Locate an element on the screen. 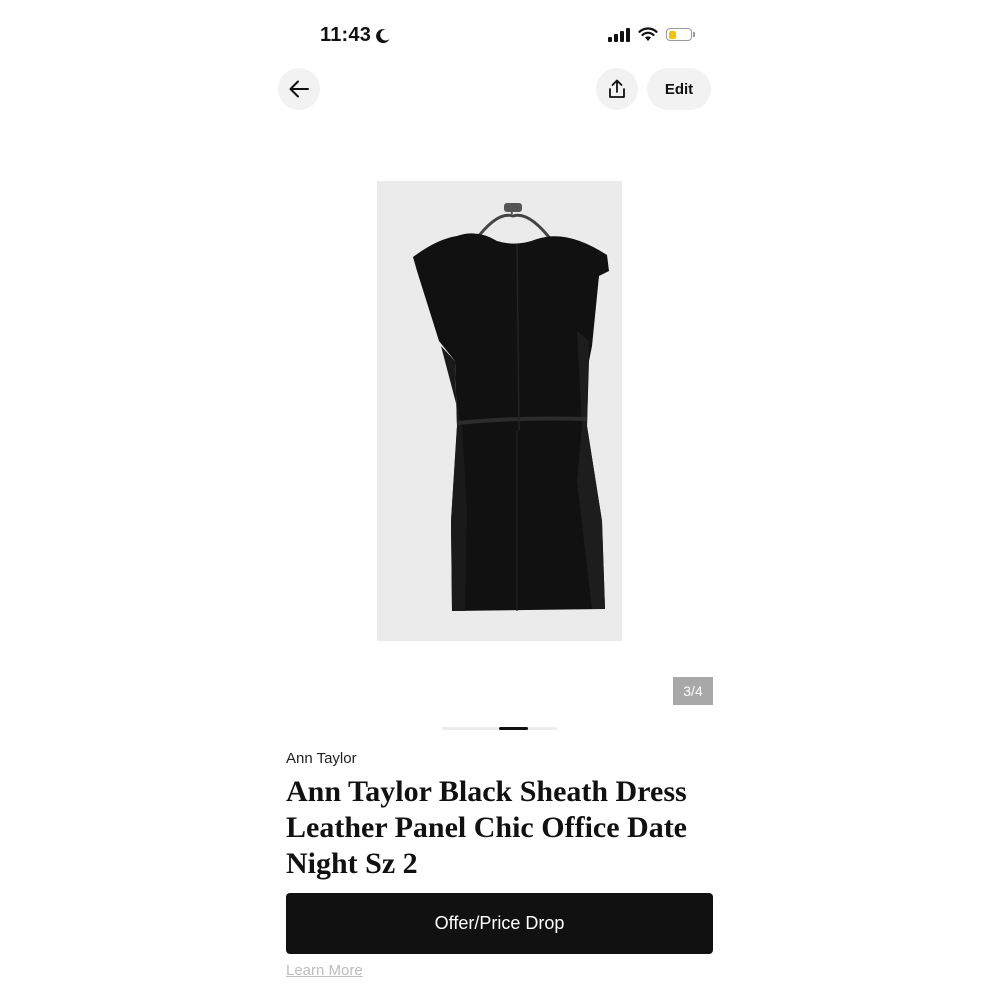 The image size is (1000, 1000). dress-image is located at coordinates (499, 411).